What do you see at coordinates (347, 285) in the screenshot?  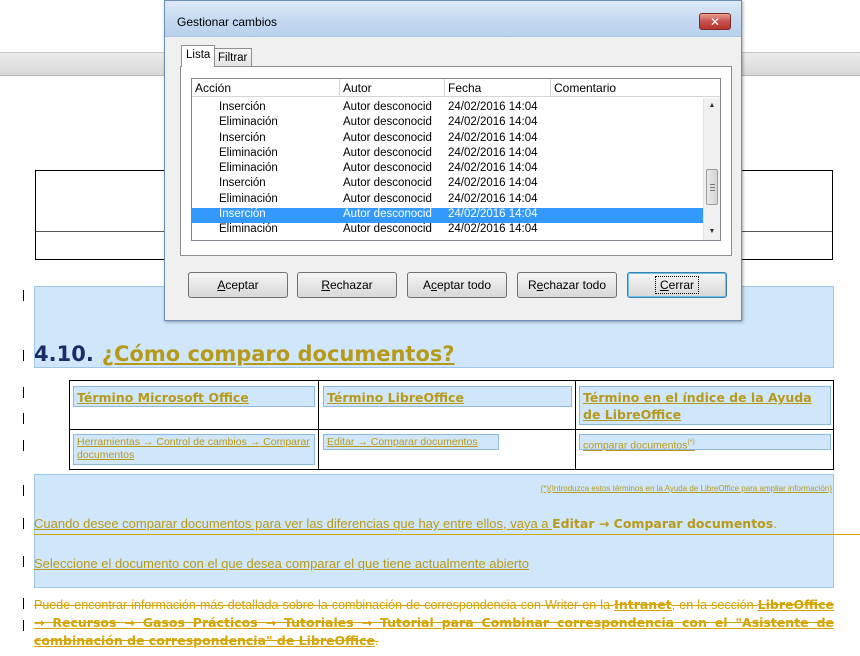 I see `reject-button: Rechazar` at bounding box center [347, 285].